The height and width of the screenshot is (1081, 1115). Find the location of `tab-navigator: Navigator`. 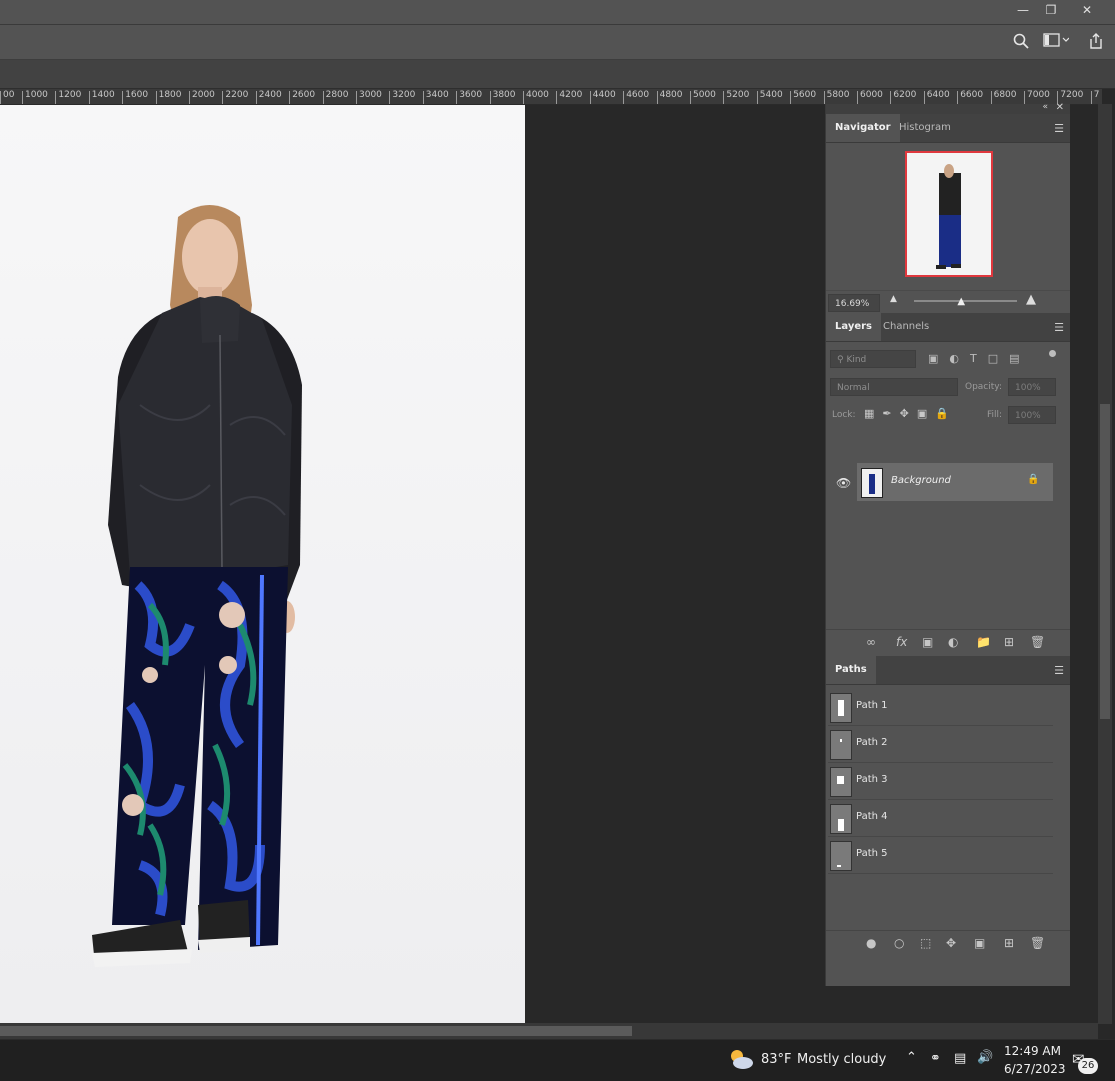

tab-navigator: Navigator is located at coordinates (863, 128).